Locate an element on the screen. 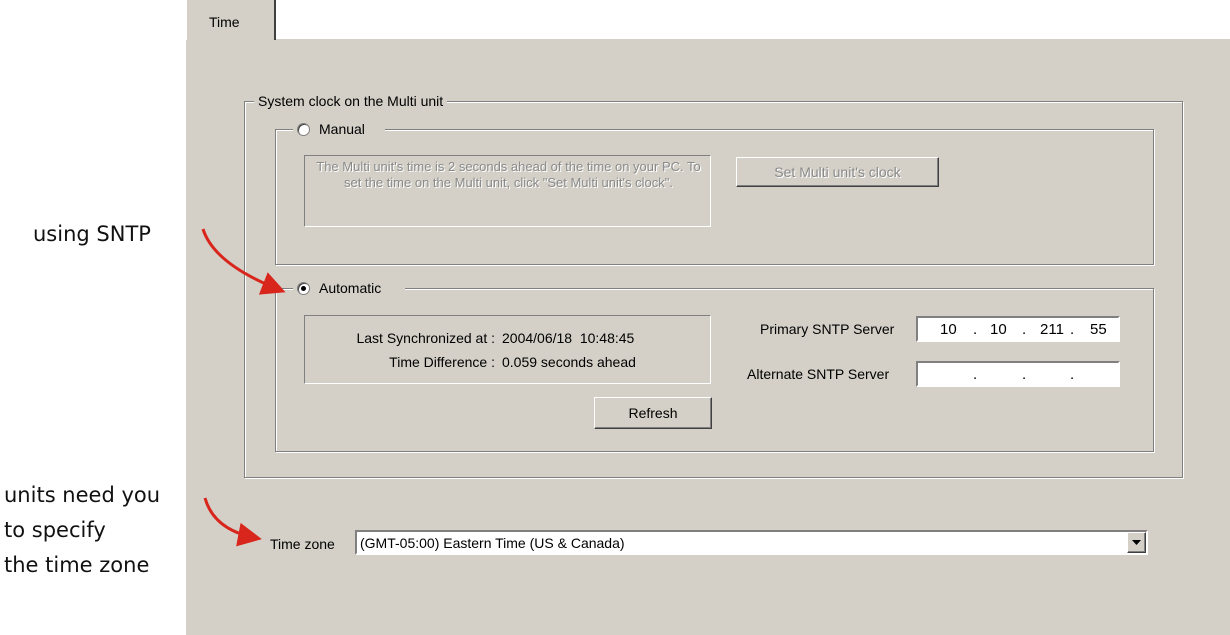  tab-time-label: Time is located at coordinates (224, 22).